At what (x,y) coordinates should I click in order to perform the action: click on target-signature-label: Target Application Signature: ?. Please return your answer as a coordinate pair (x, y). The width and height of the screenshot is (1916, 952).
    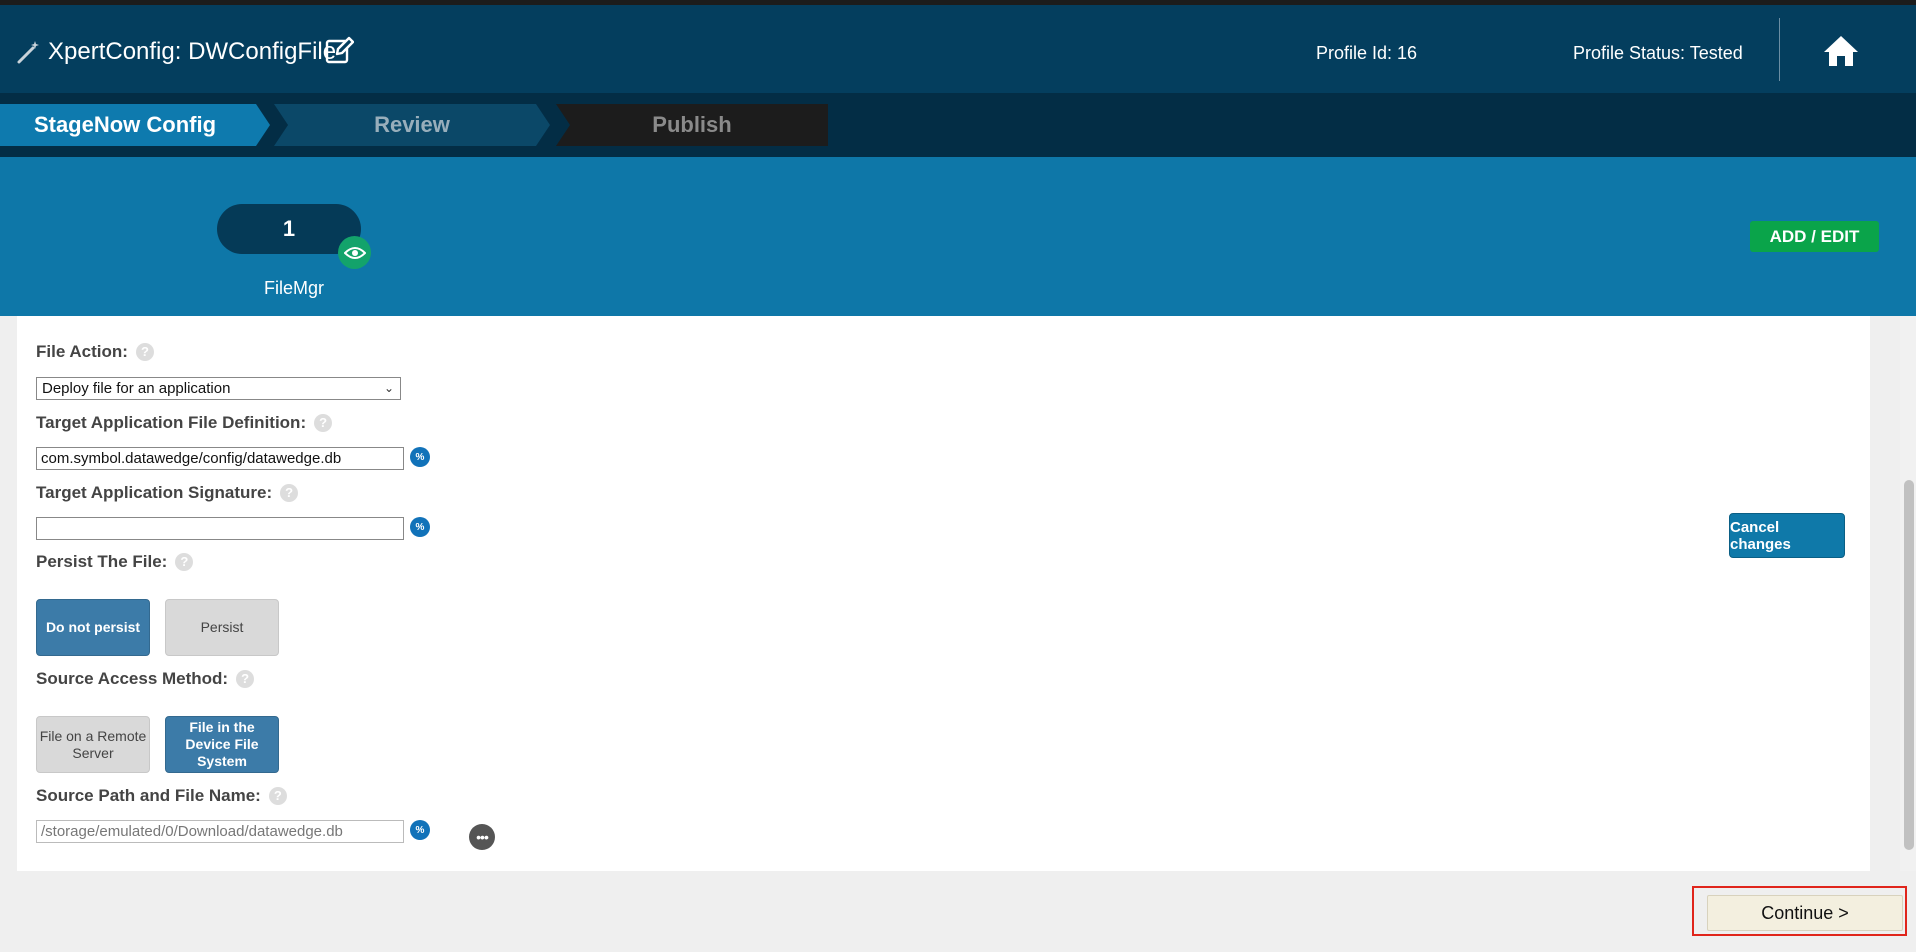
    Looking at the image, I should click on (167, 493).